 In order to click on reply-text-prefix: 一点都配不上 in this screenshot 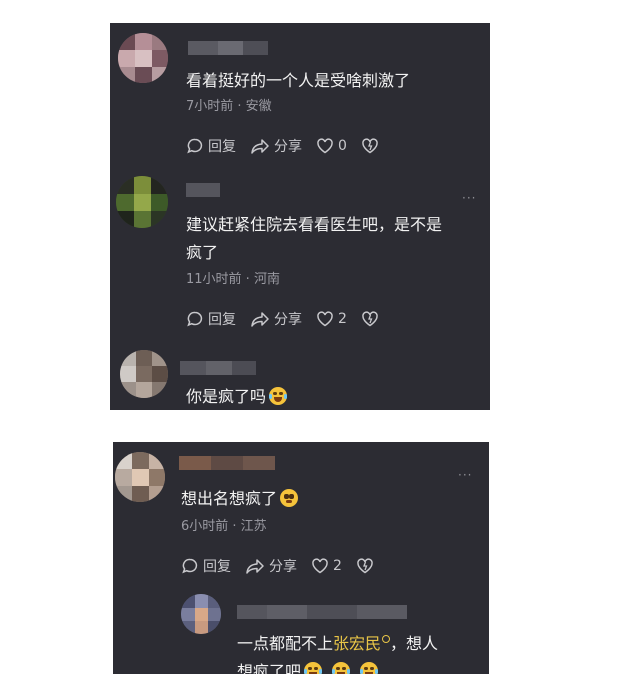, I will do `click(285, 643)`.